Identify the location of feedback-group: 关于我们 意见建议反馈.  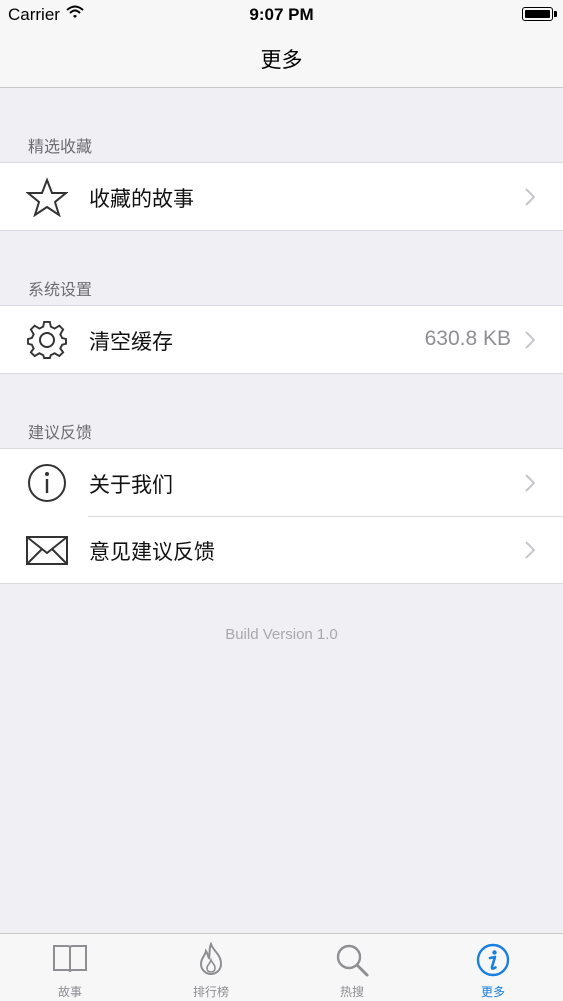
(281, 516).